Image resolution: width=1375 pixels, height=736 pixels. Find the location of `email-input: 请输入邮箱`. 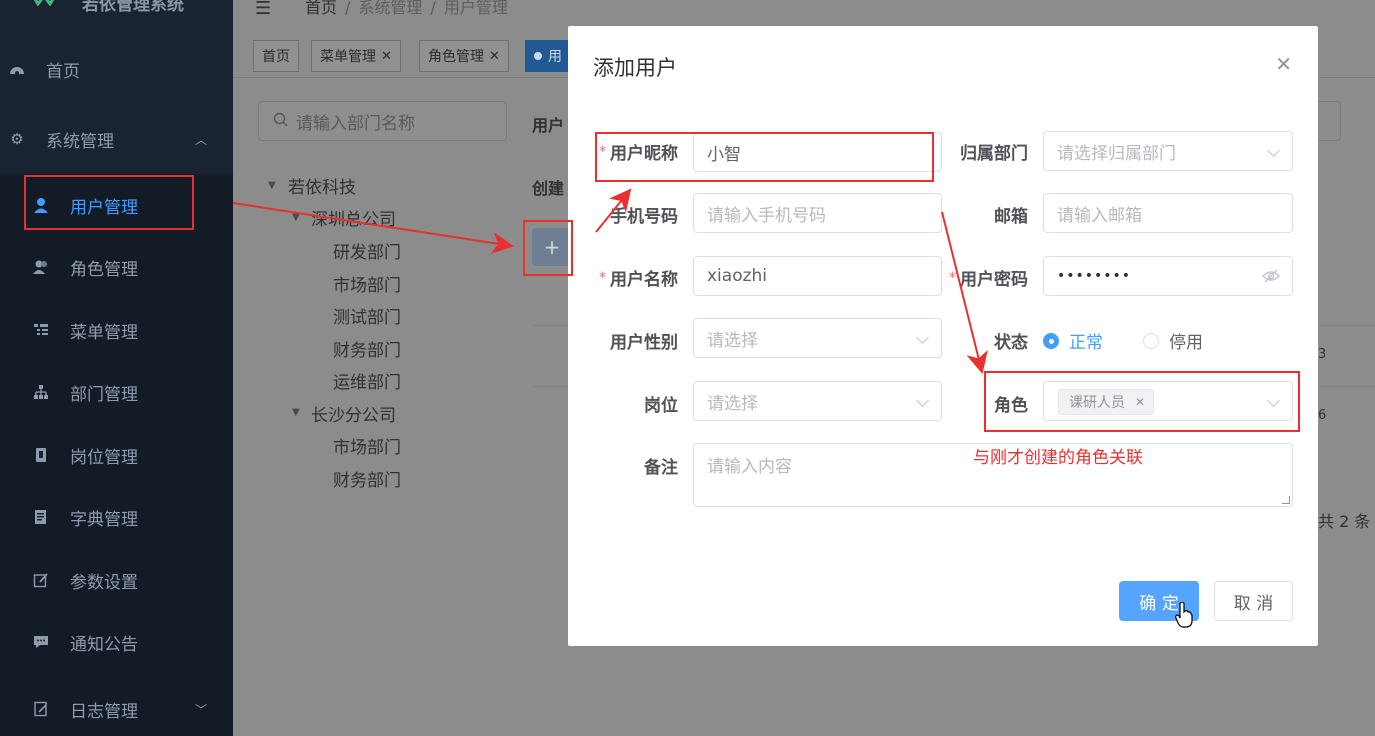

email-input: 请输入邮箱 is located at coordinates (1168, 213).